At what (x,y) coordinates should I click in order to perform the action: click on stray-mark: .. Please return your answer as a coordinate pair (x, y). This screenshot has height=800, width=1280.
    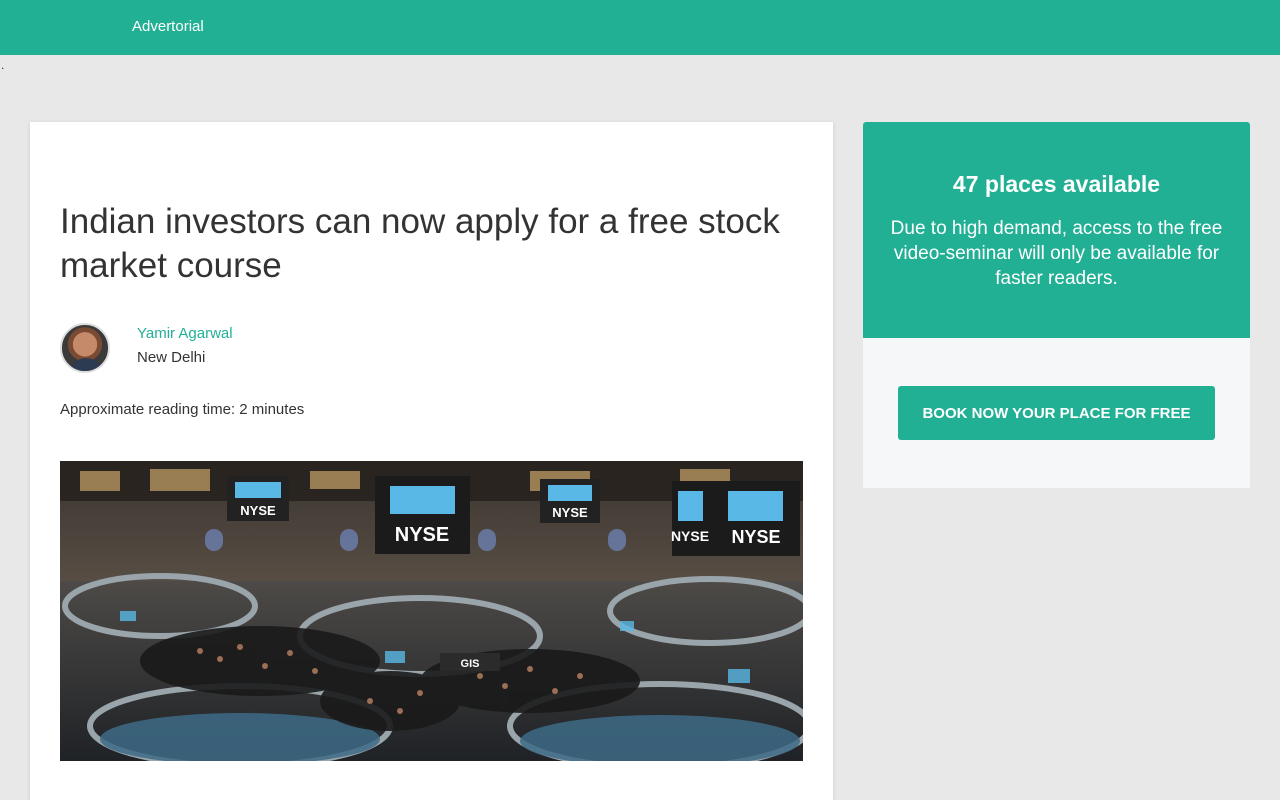
    Looking at the image, I should click on (3, 65).